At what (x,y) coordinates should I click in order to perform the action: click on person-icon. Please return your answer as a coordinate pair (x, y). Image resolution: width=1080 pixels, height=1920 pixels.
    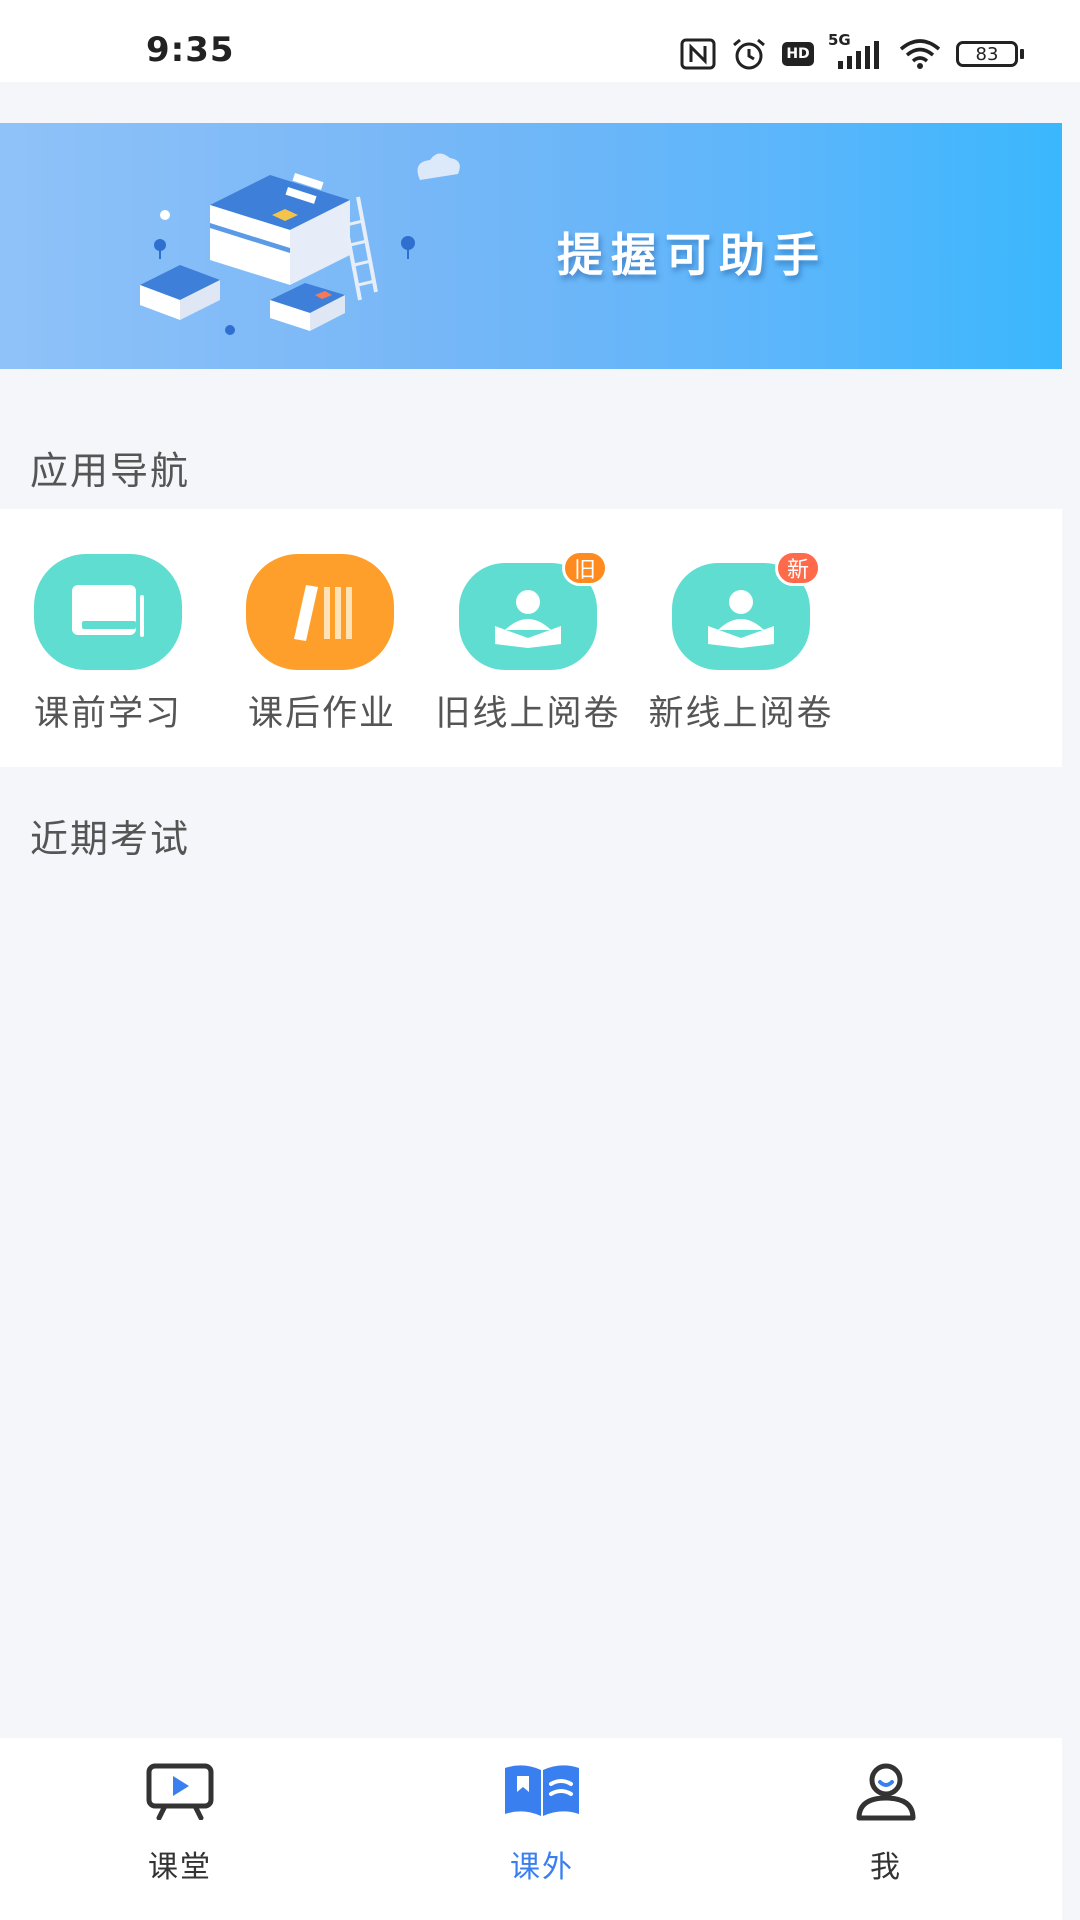
    Looking at the image, I should click on (886, 1792).